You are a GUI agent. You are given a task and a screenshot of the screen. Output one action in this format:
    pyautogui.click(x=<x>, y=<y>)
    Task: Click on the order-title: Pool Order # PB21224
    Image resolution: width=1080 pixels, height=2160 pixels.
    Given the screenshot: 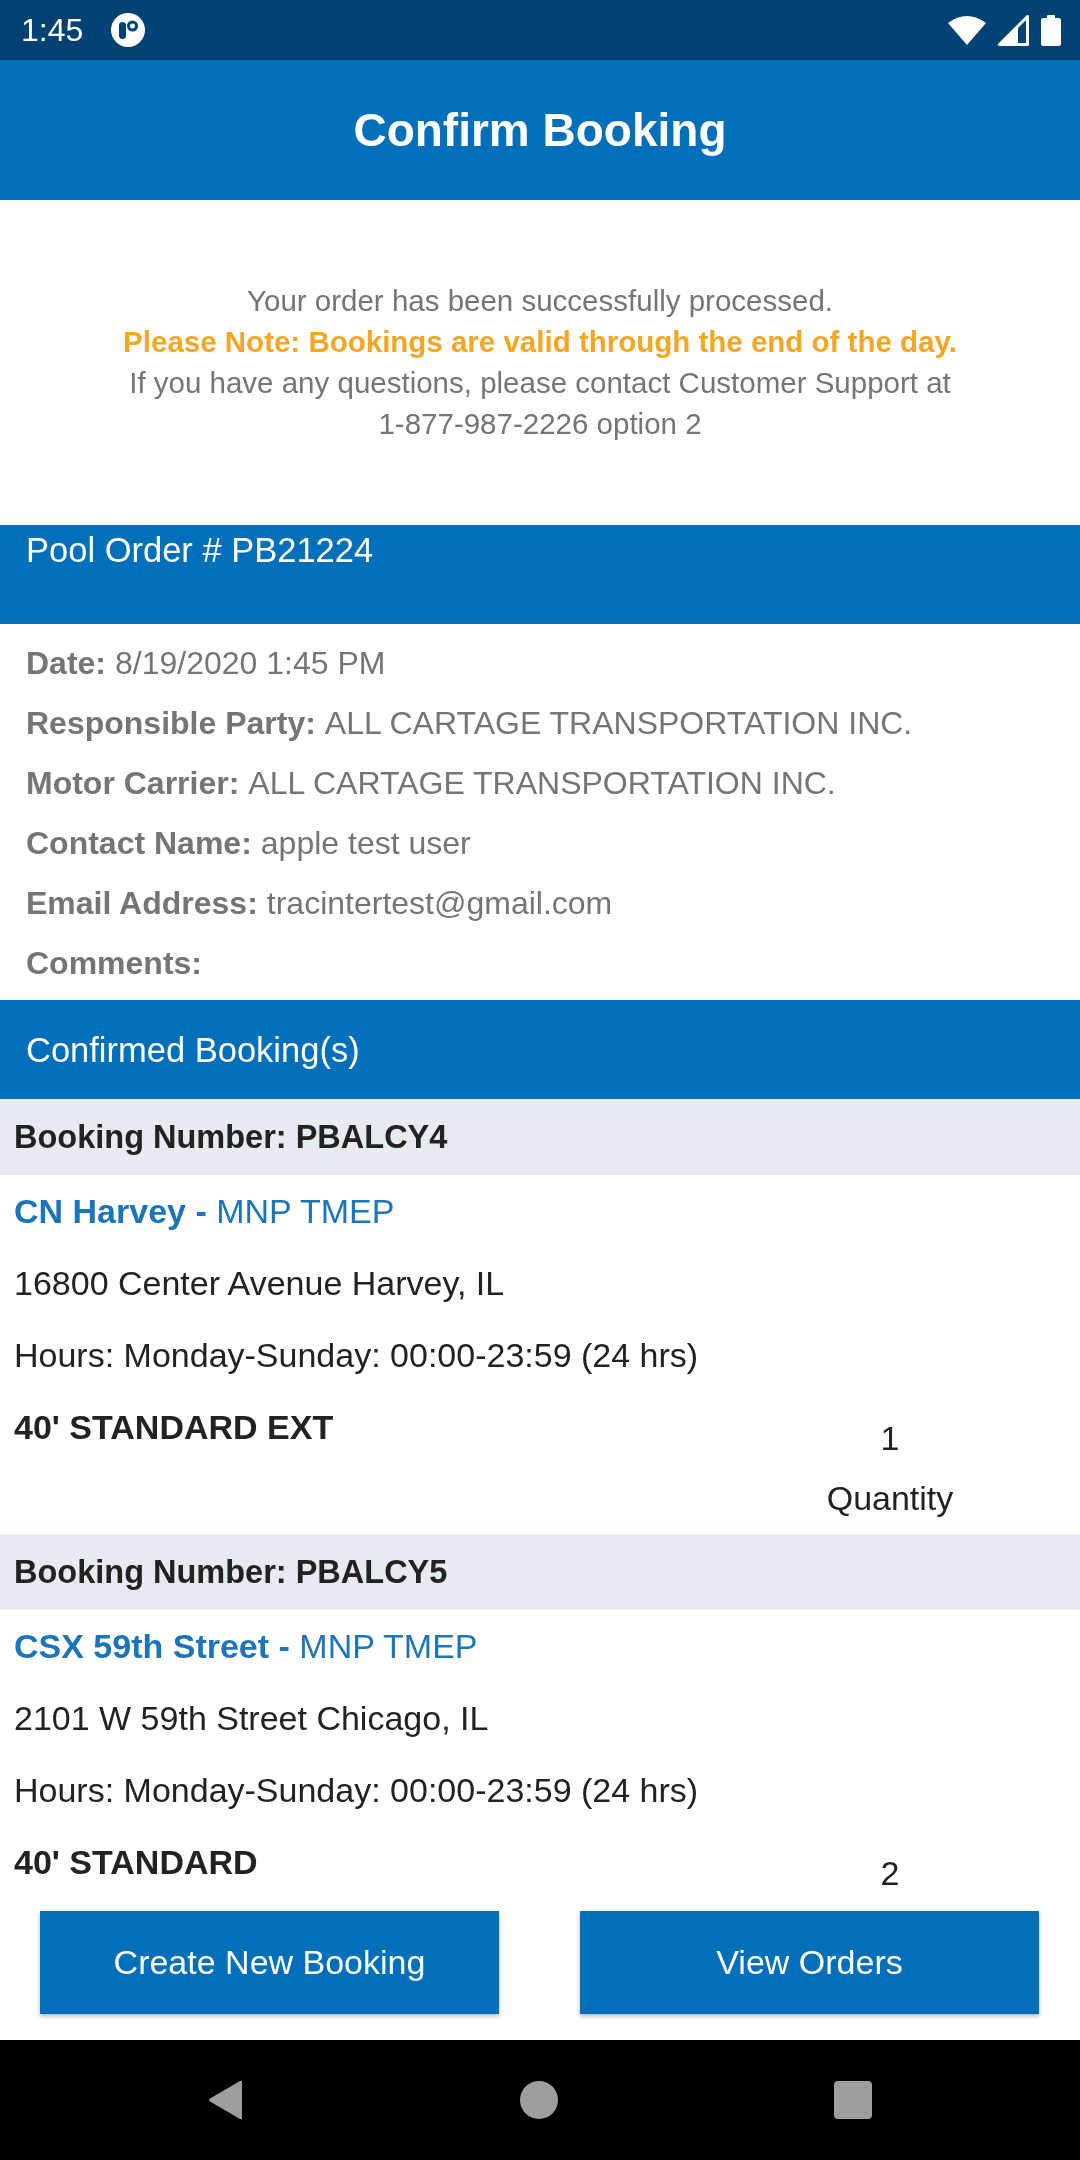 What is the action you would take?
    pyautogui.click(x=200, y=550)
    